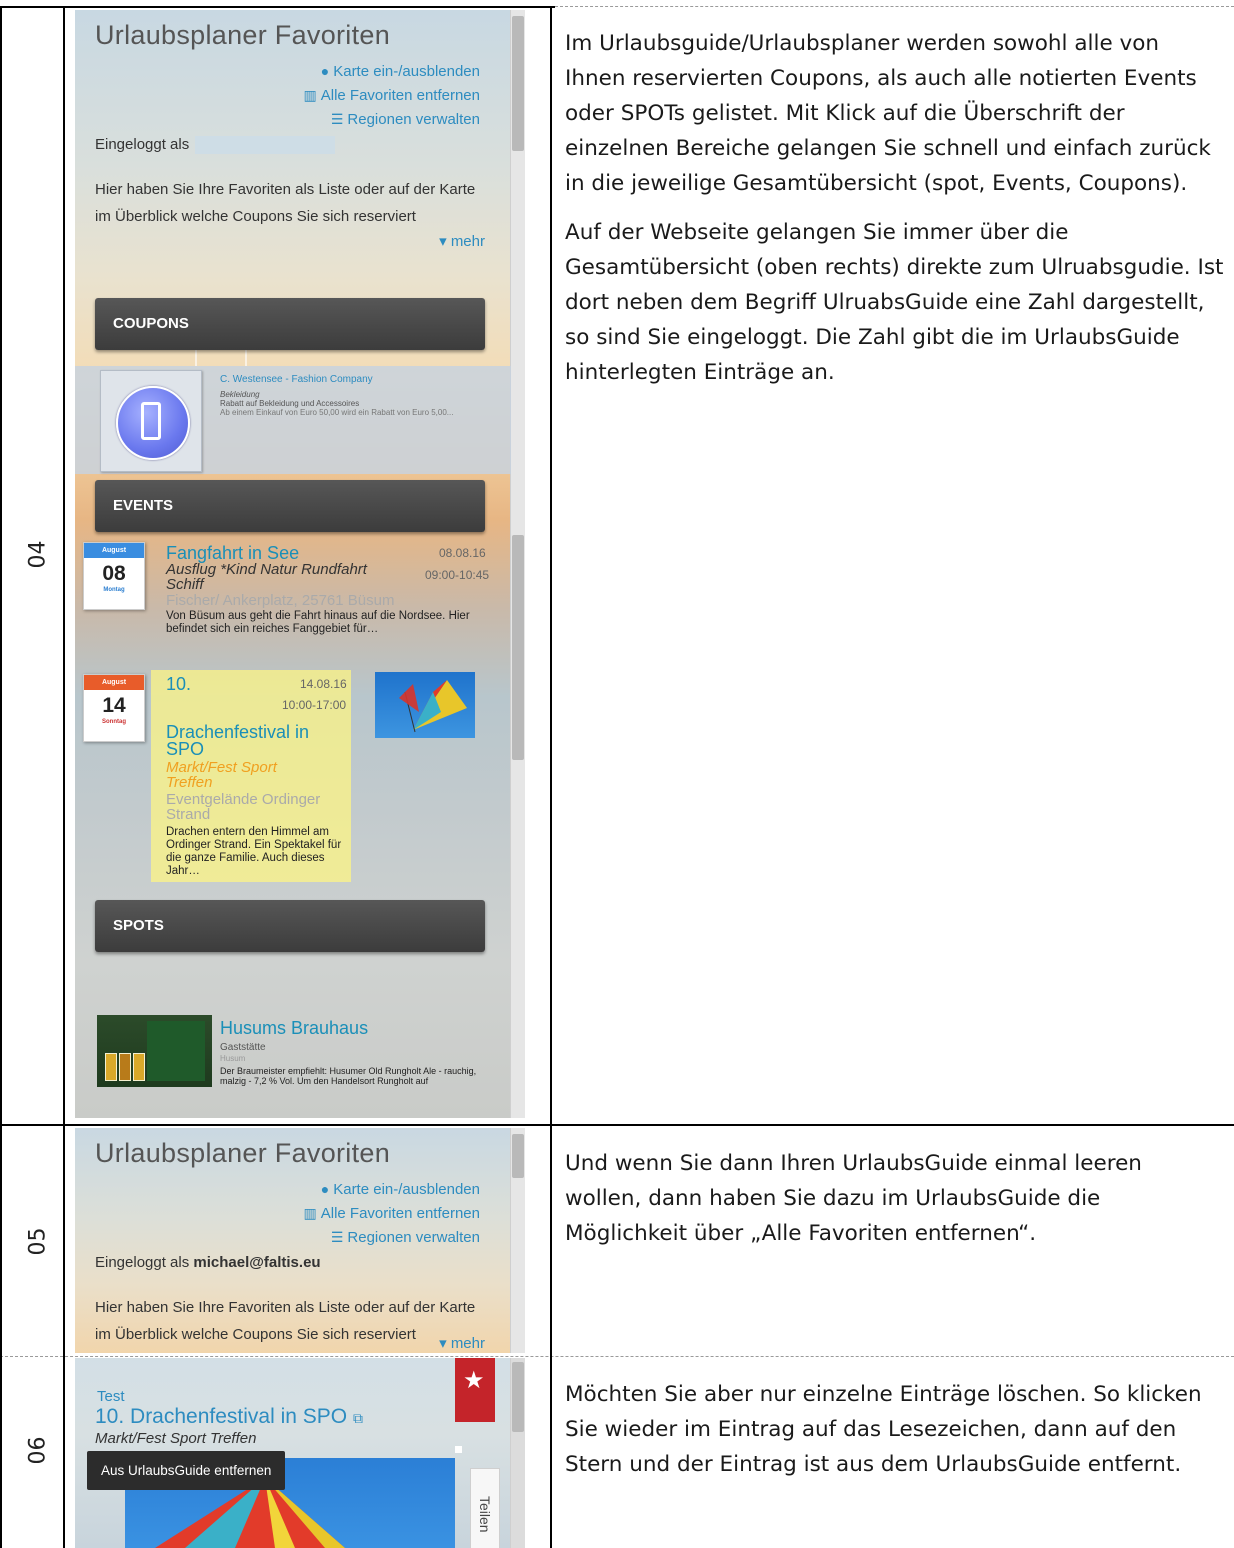 The image size is (1234, 1548). What do you see at coordinates (233, 1058) in the screenshot?
I see `spot-city: Husum` at bounding box center [233, 1058].